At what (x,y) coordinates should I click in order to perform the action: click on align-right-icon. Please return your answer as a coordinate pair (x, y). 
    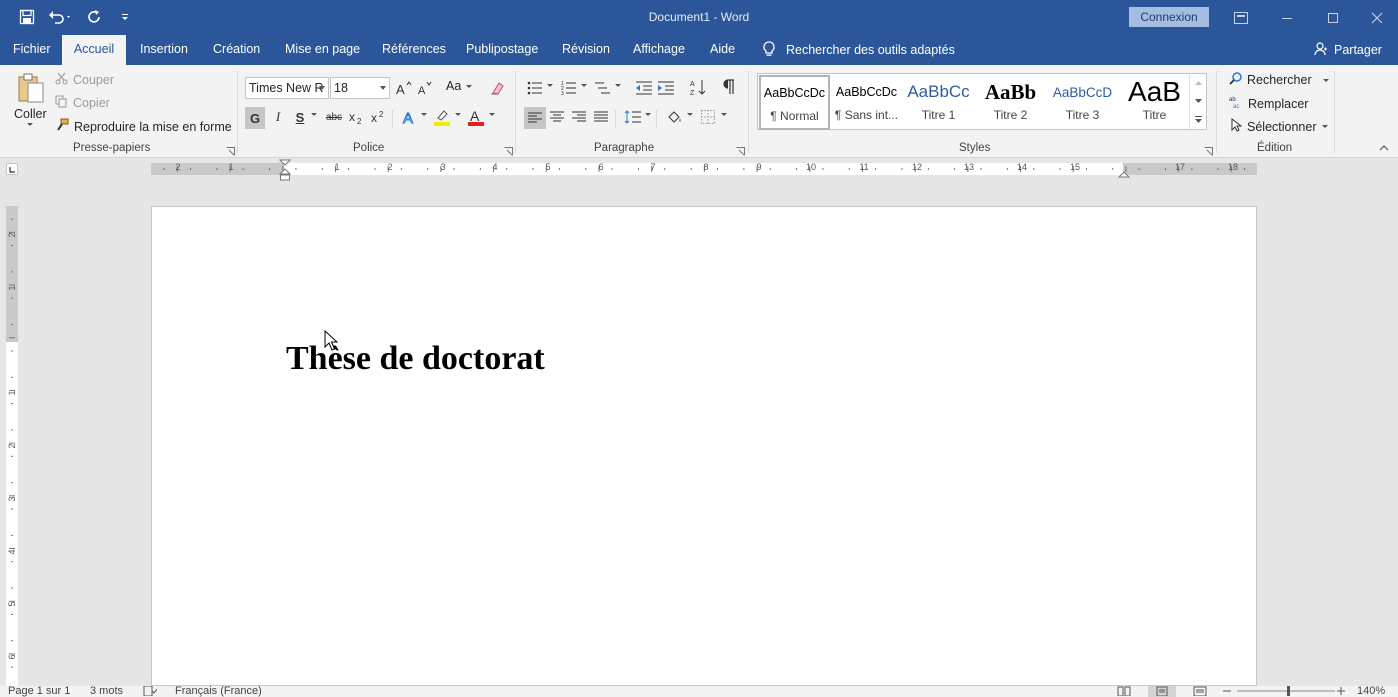
    Looking at the image, I should click on (579, 117).